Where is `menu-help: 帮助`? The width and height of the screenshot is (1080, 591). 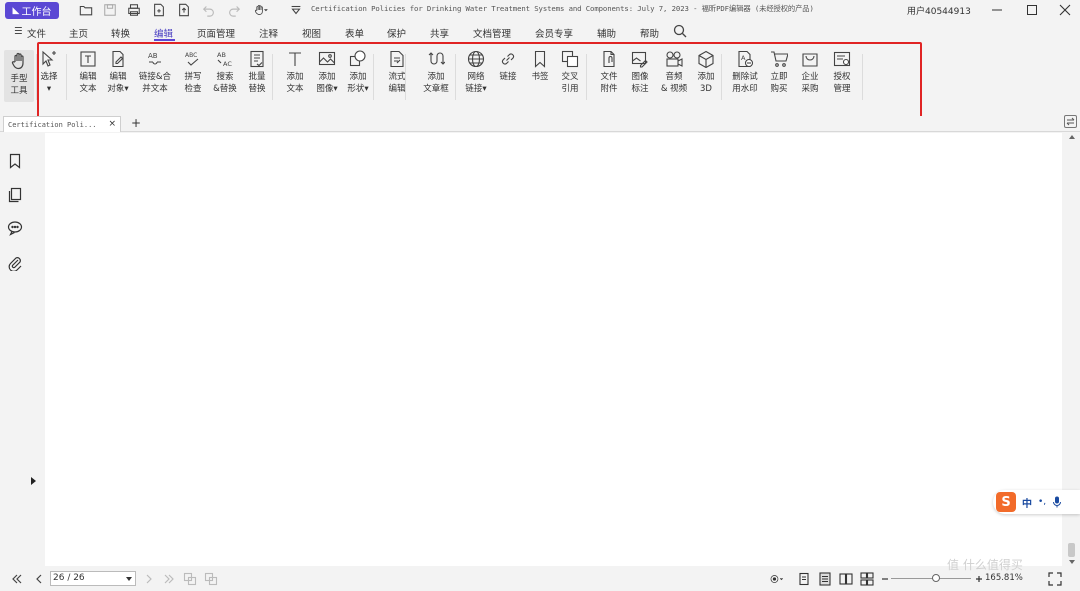
menu-help: 帮助 is located at coordinates (649, 33).